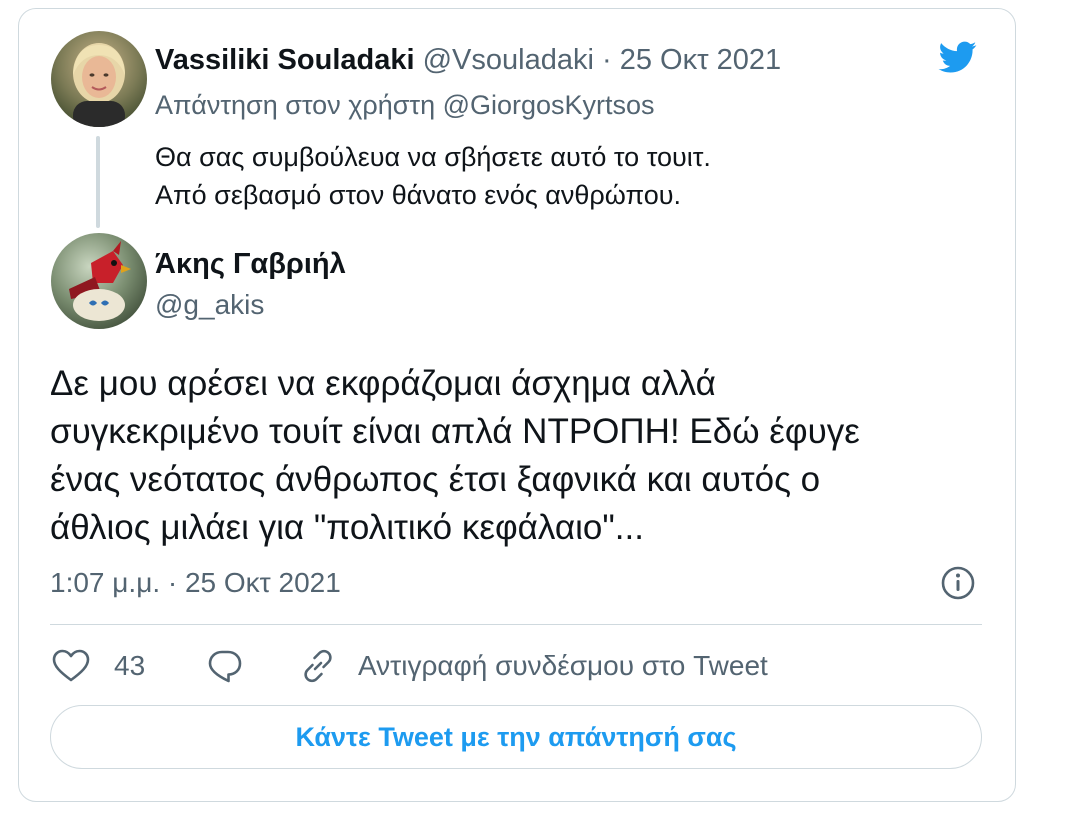  Describe the element at coordinates (508, 60) in the screenshot. I see `parent-author-handle: @Vsouladaki` at that location.